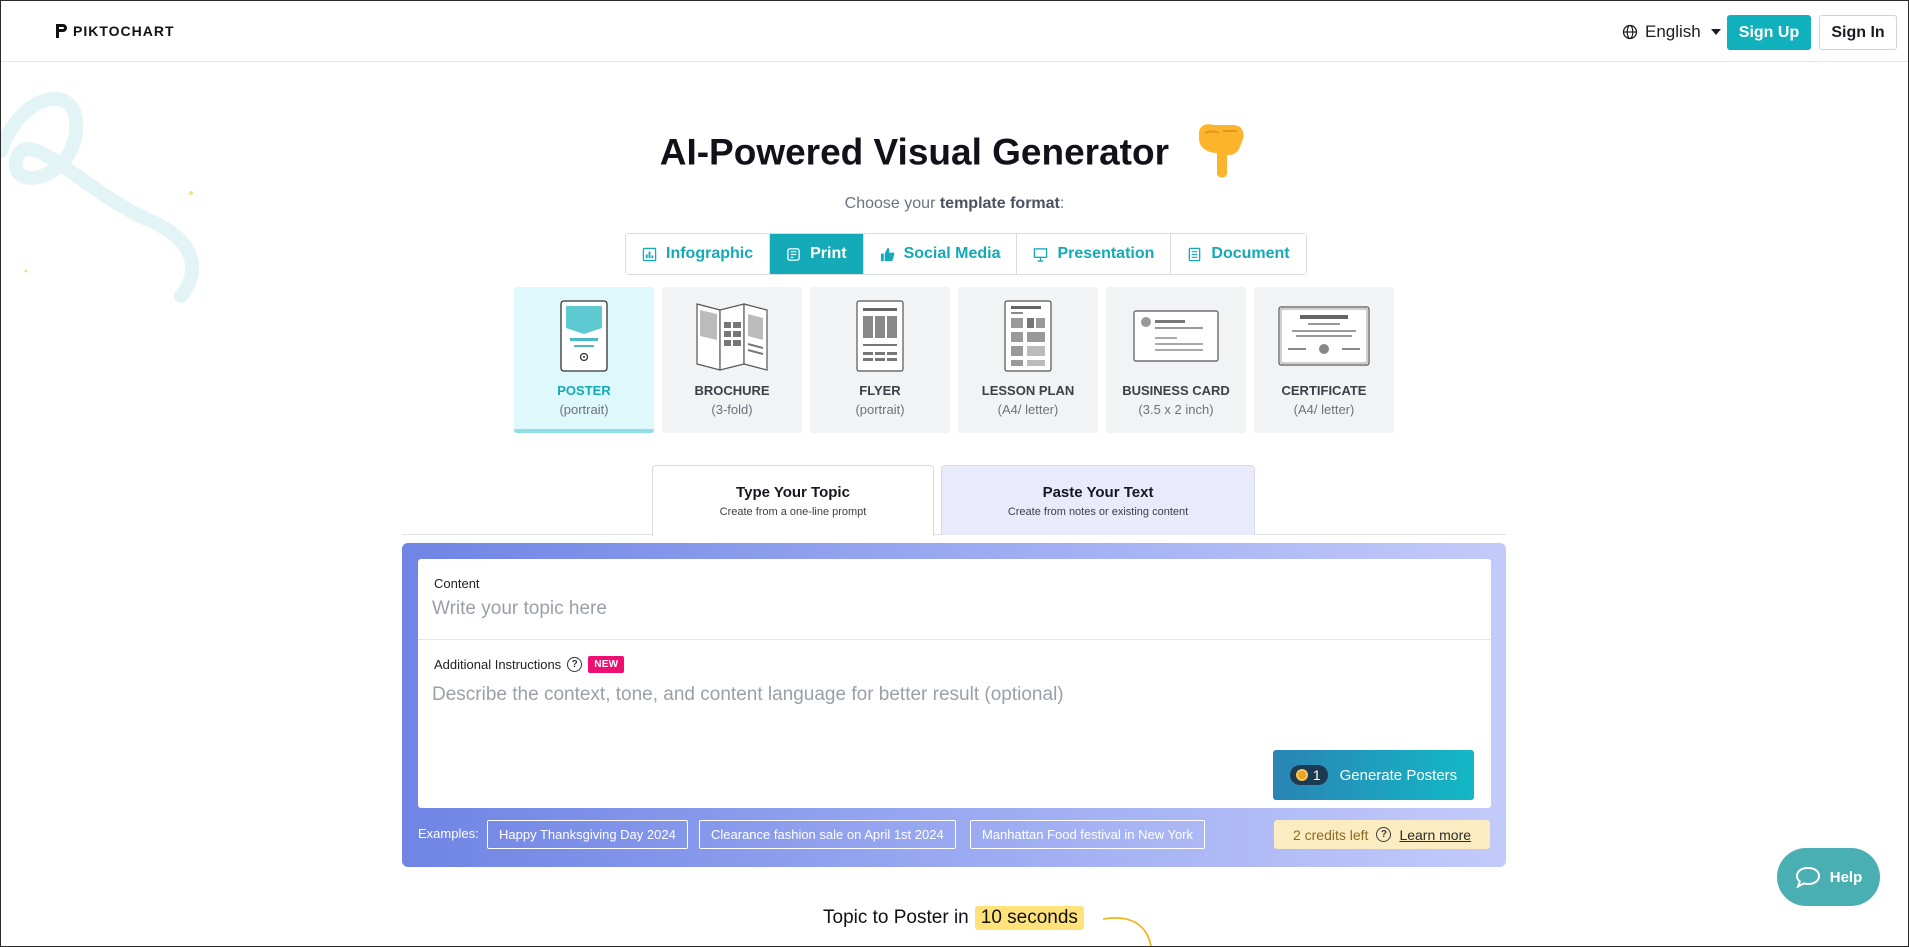  Describe the element at coordinates (1324, 336) in the screenshot. I see `certificate-thumbnail` at that location.